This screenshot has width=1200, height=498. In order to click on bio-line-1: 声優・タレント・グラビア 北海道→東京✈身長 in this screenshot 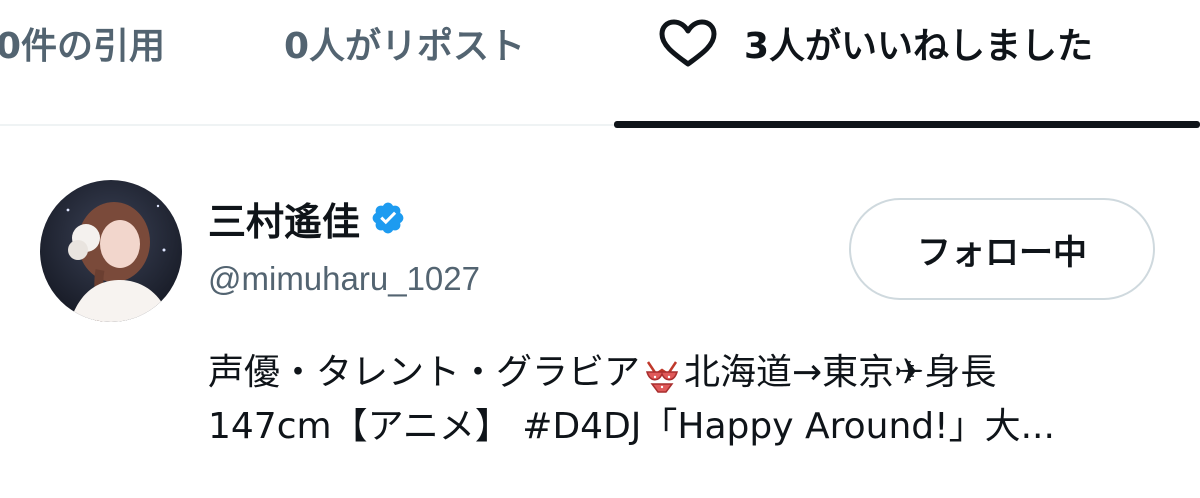, I will do `click(688, 373)`.